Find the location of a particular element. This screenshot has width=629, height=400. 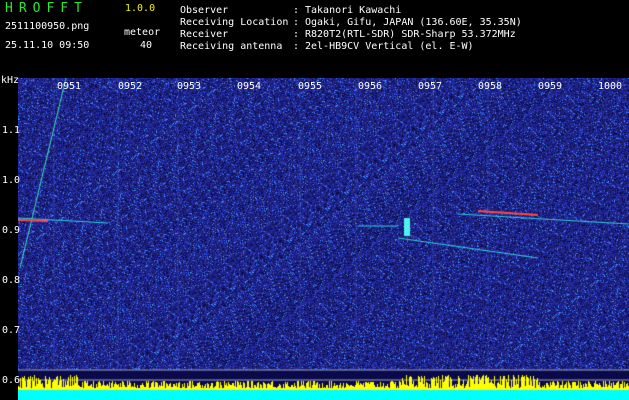

time-tick-label: 0953 is located at coordinates (189, 86).